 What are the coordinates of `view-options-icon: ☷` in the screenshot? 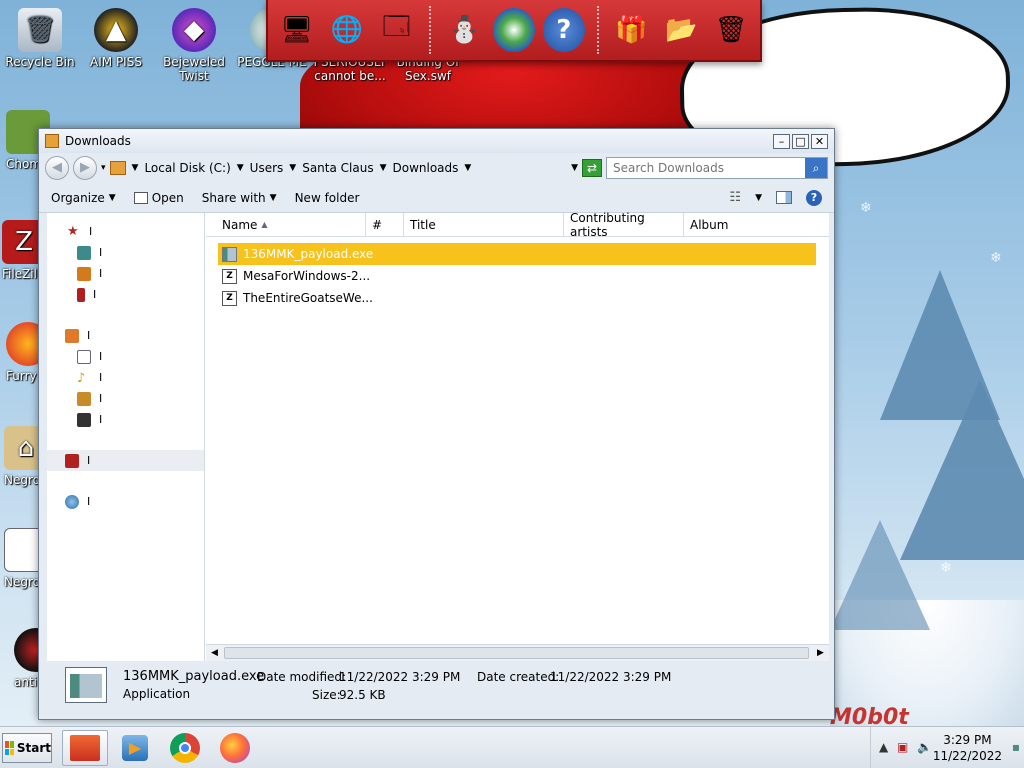 It's located at (735, 197).